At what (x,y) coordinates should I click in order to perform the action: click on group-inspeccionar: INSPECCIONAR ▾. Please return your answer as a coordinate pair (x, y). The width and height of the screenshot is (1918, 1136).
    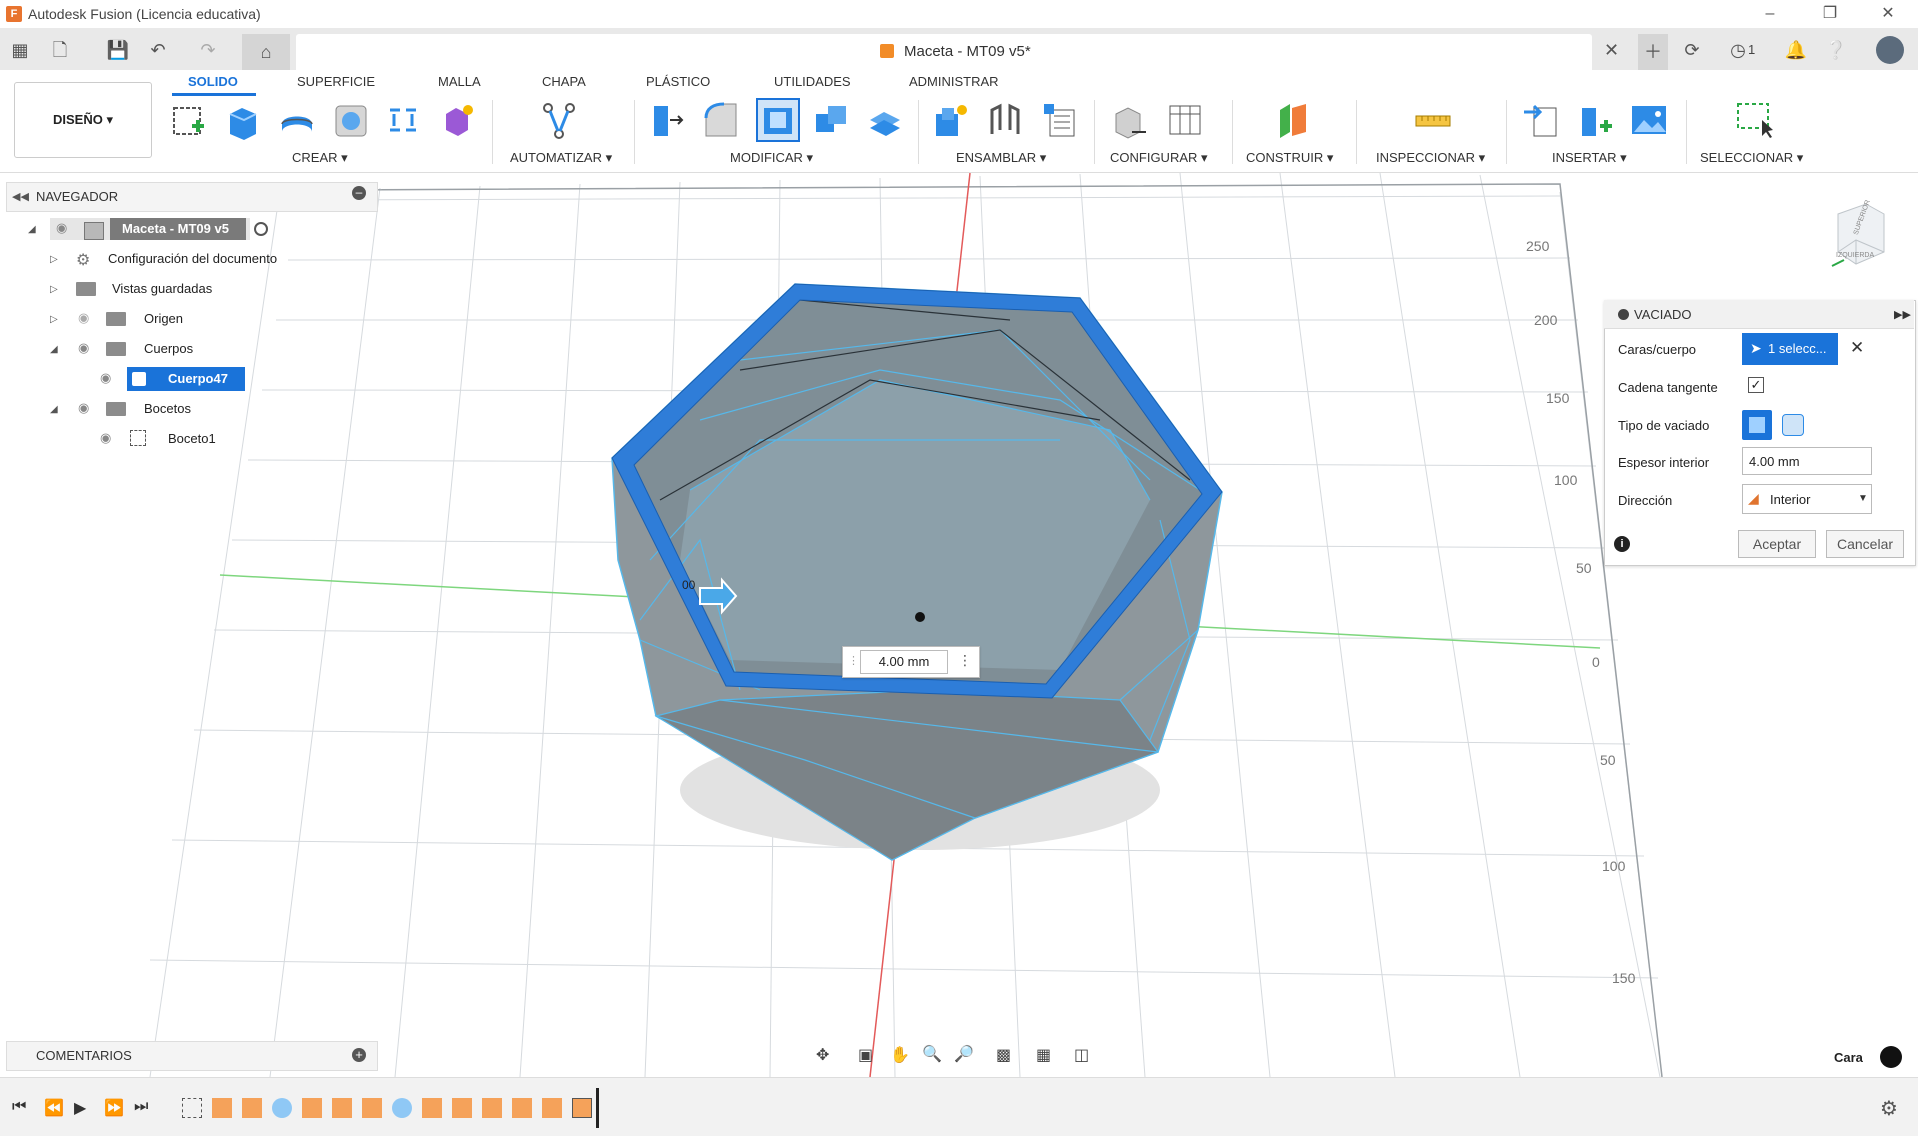
    Looking at the image, I should click on (1430, 158).